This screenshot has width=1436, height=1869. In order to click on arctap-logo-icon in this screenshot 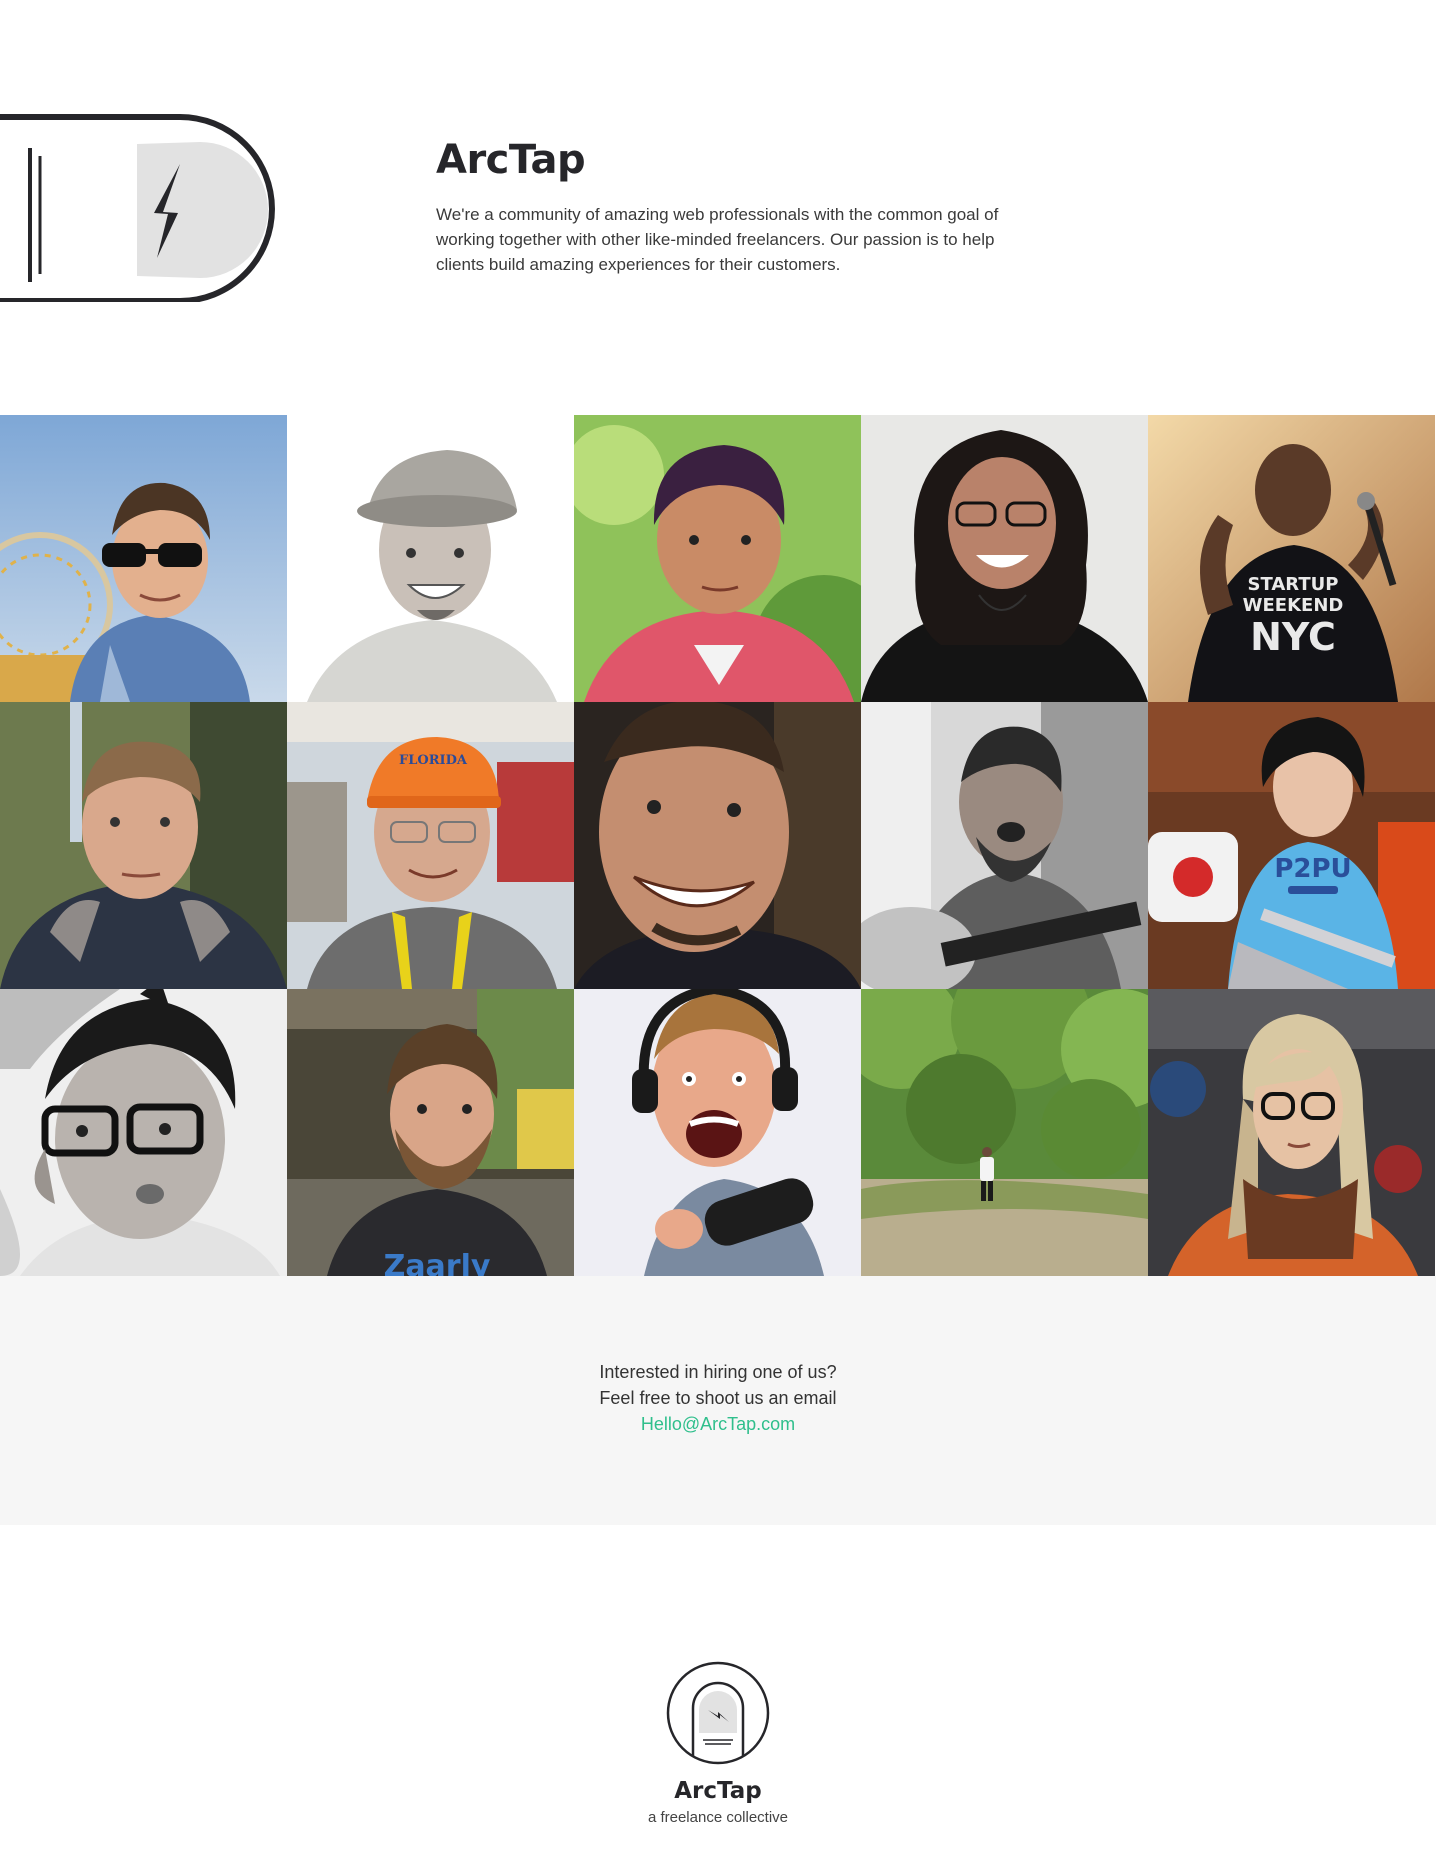, I will do `click(137, 208)`.